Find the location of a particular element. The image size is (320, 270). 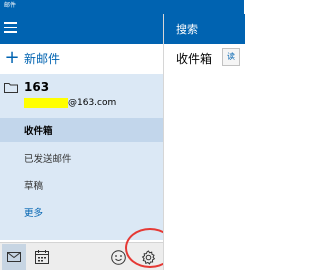

folder-sent: 已发送邮件 is located at coordinates (81, 158).